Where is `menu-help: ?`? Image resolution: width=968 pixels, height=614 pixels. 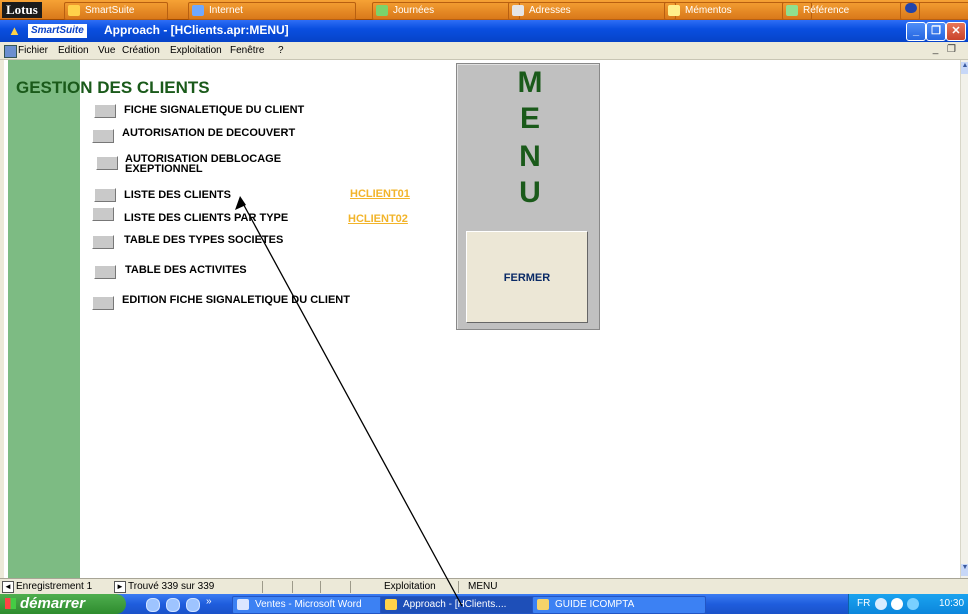
menu-help: ? is located at coordinates (281, 50).